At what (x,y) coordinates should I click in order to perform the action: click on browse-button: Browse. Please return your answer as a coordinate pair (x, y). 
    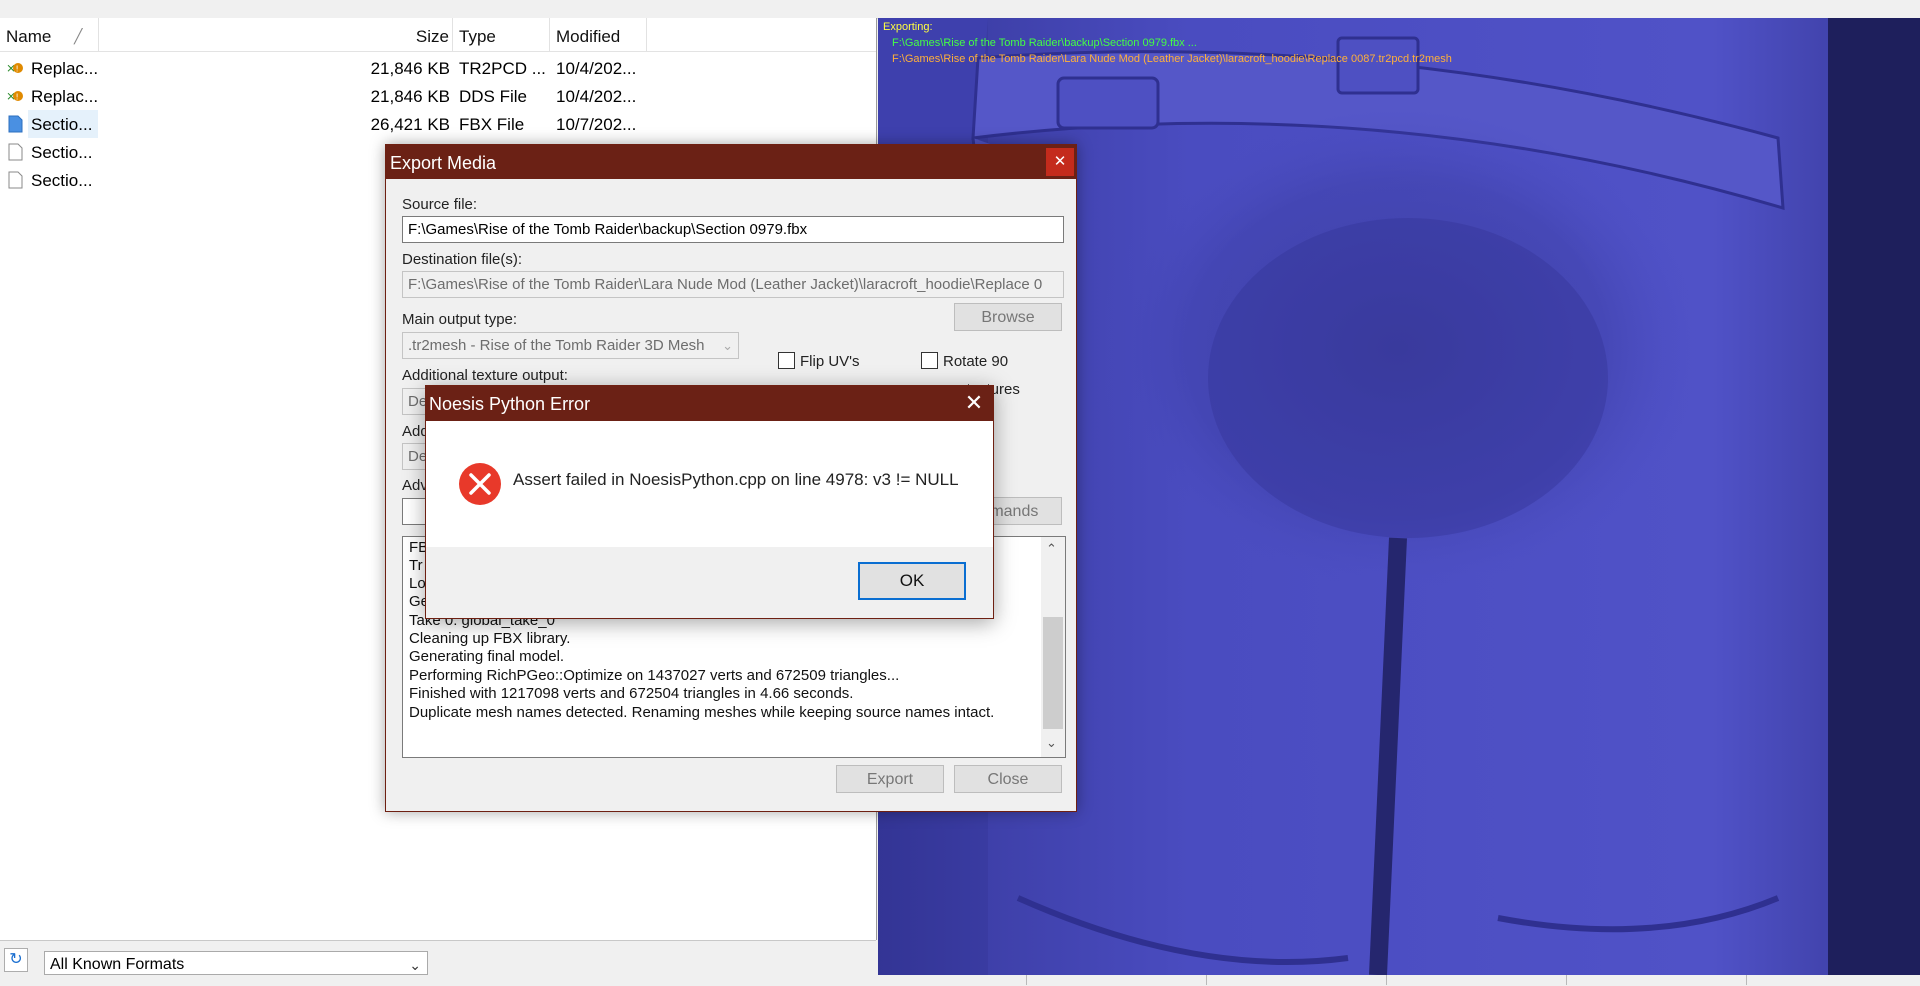
    Looking at the image, I should click on (1008, 317).